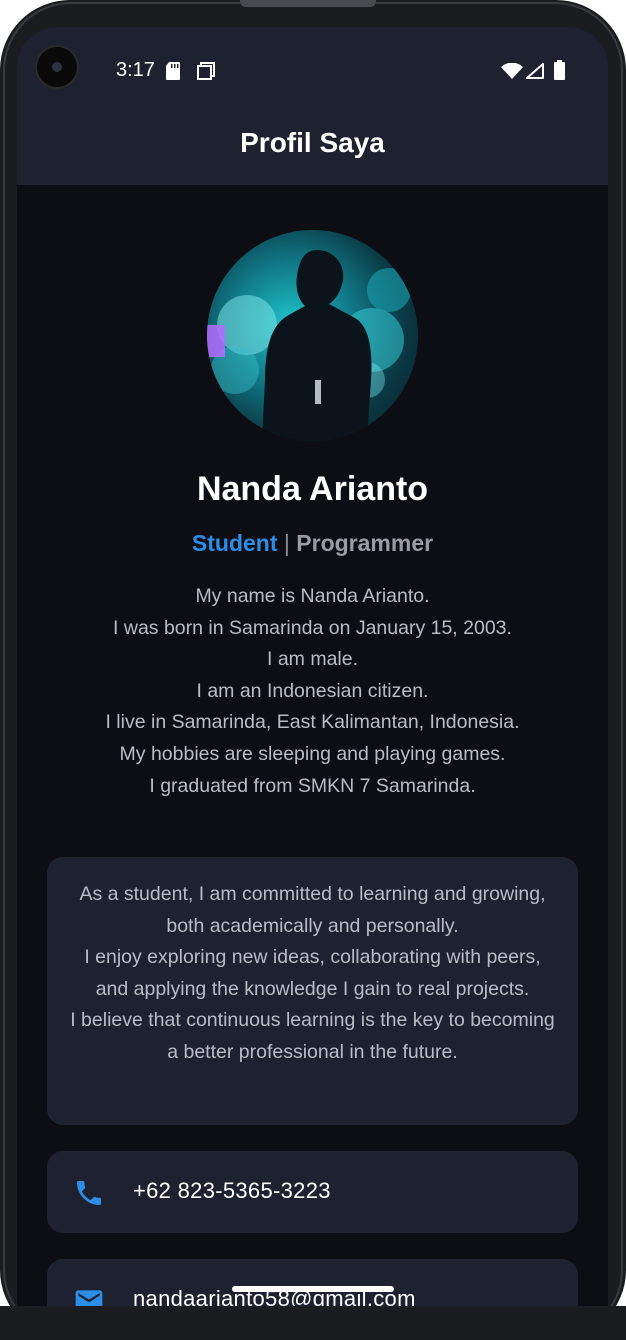  What do you see at coordinates (312, 659) in the screenshot?
I see `bio-line: I am male.` at bounding box center [312, 659].